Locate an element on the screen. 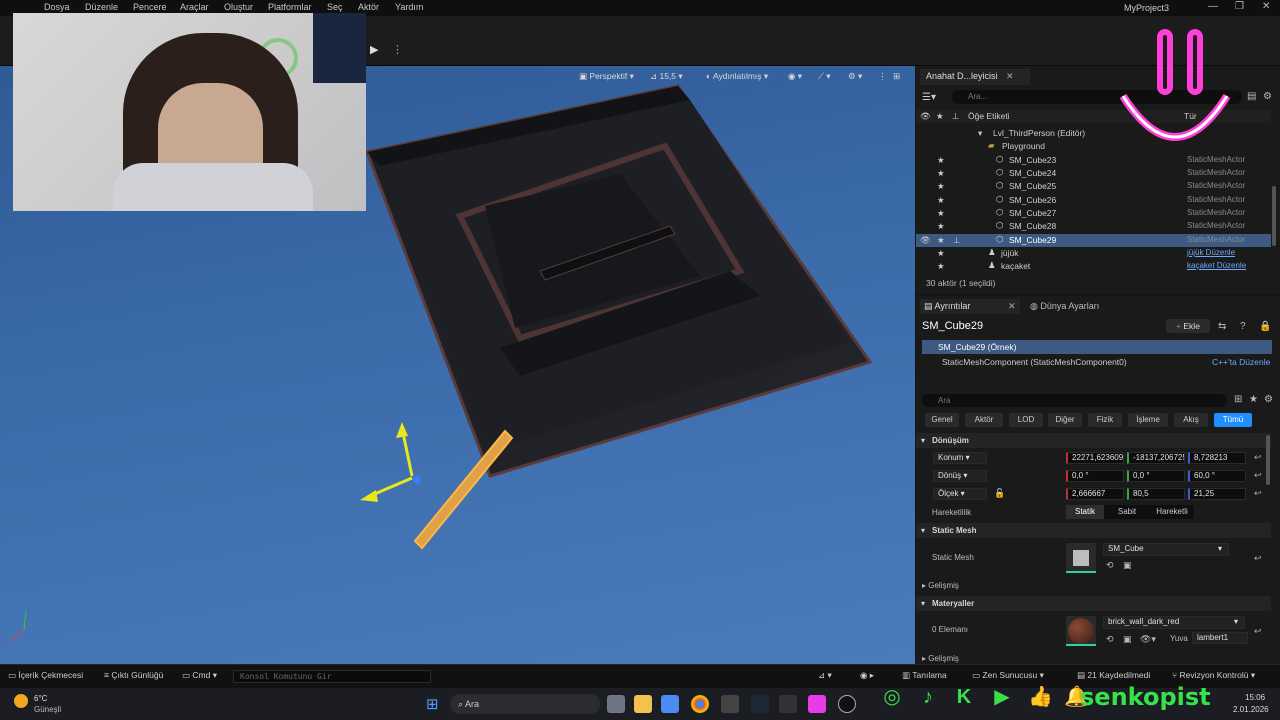  filter-rendering: İşleme is located at coordinates (1148, 420).